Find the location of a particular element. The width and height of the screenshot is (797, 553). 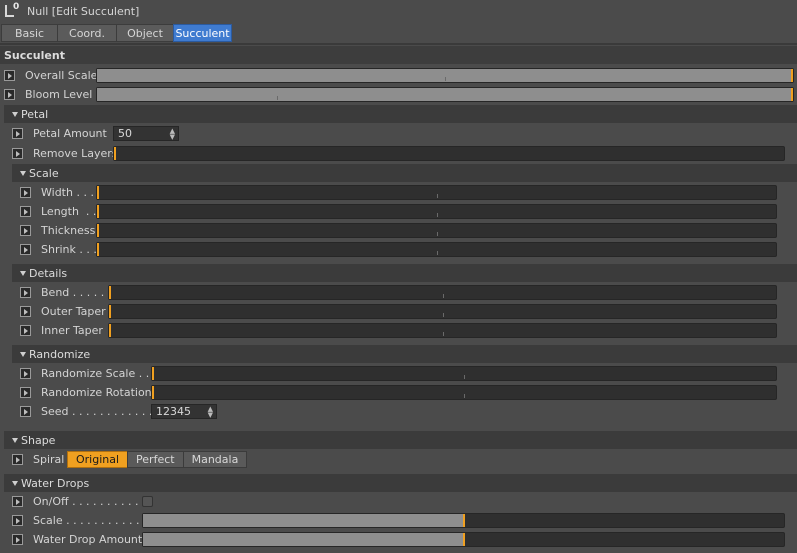

section-petal-header: Petal is located at coordinates (400, 114).